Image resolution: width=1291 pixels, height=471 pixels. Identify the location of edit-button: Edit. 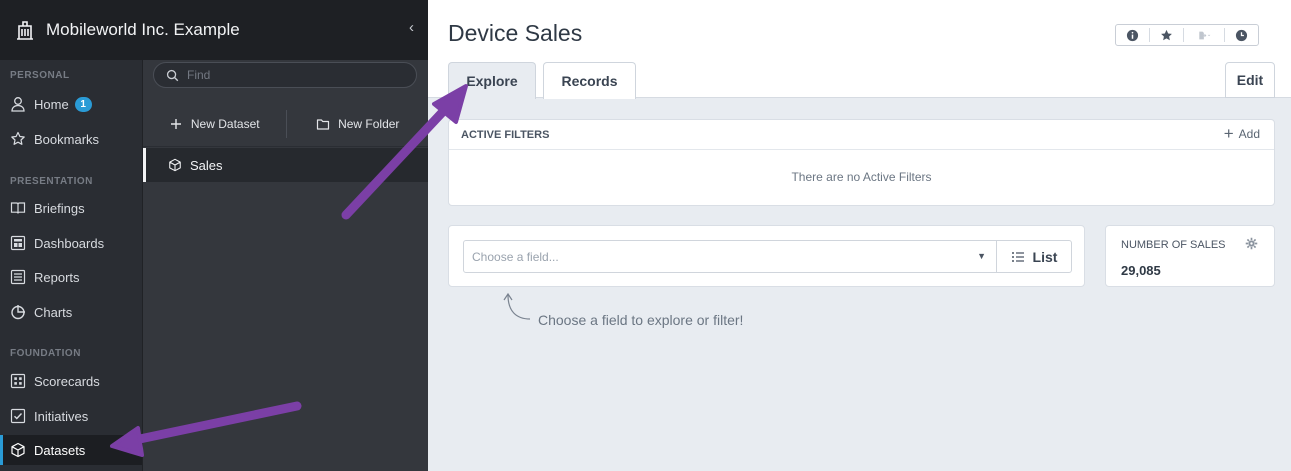
(1250, 80).